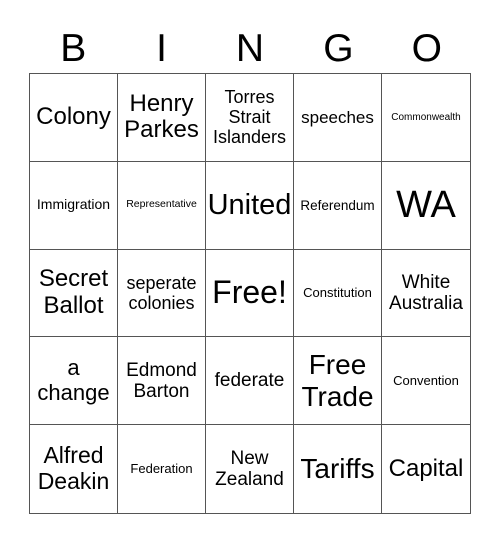  What do you see at coordinates (162, 205) in the screenshot?
I see `bingo-cell: Representative` at bounding box center [162, 205].